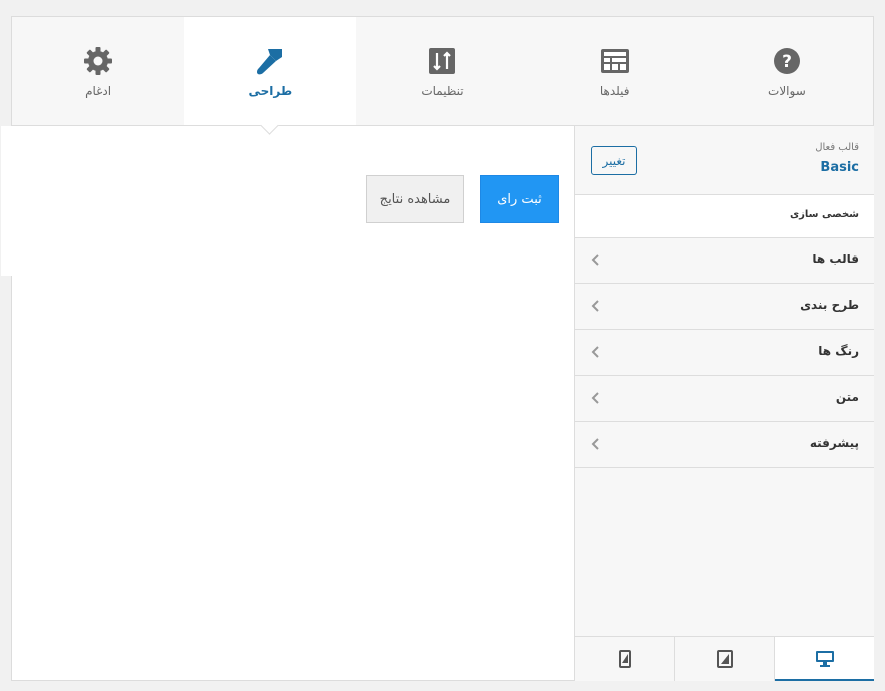 The width and height of the screenshot is (885, 691). I want to click on device-desktop-button, so click(824, 659).